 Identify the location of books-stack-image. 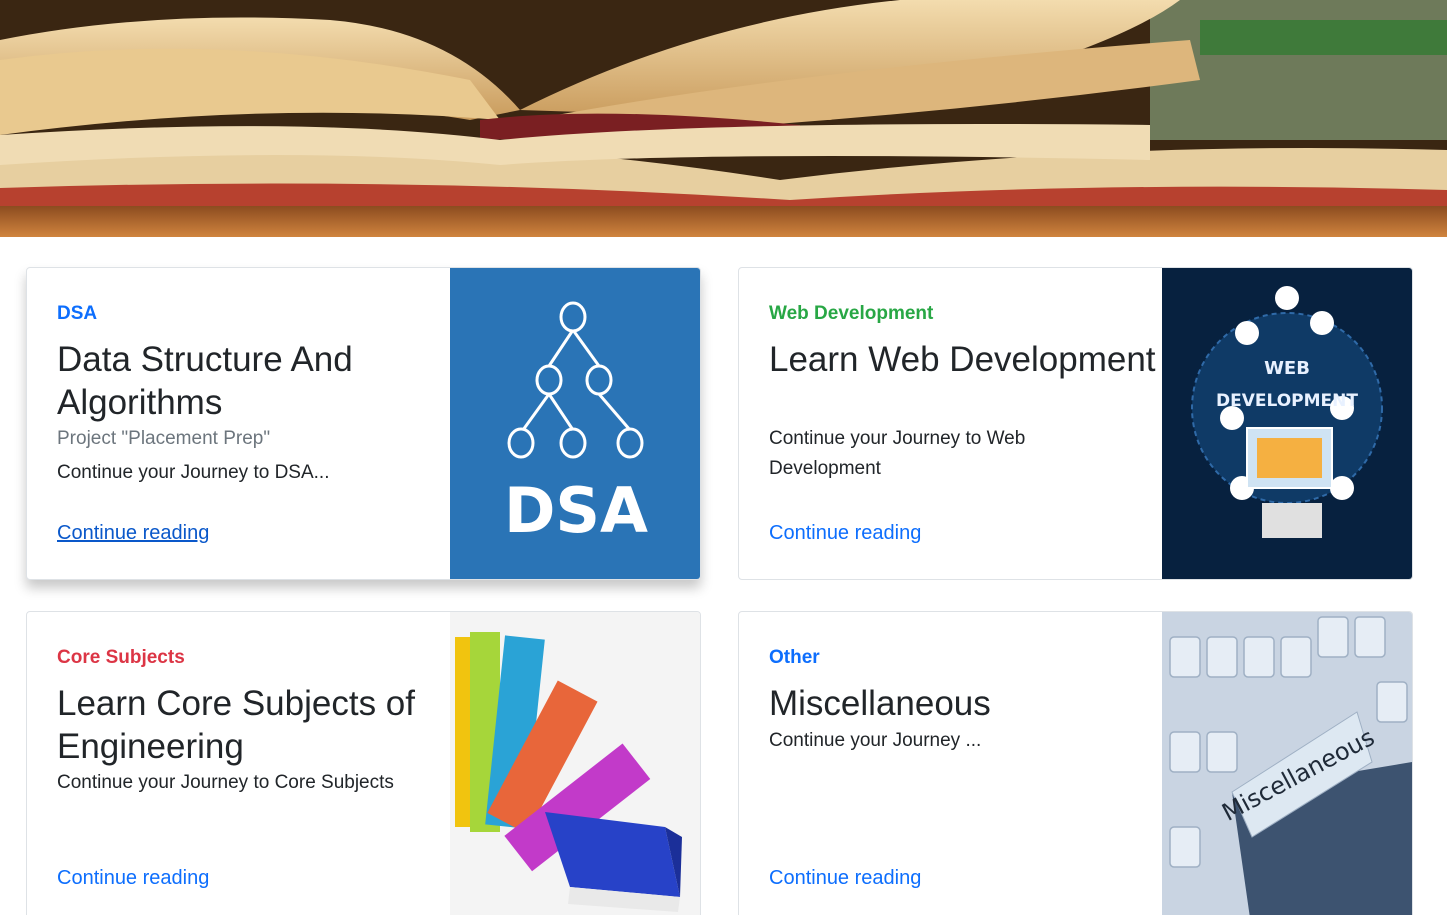
(575, 763).